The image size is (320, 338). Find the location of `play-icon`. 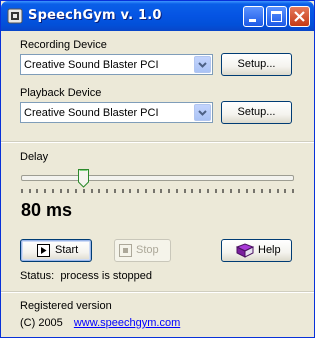

play-icon is located at coordinates (43, 250).